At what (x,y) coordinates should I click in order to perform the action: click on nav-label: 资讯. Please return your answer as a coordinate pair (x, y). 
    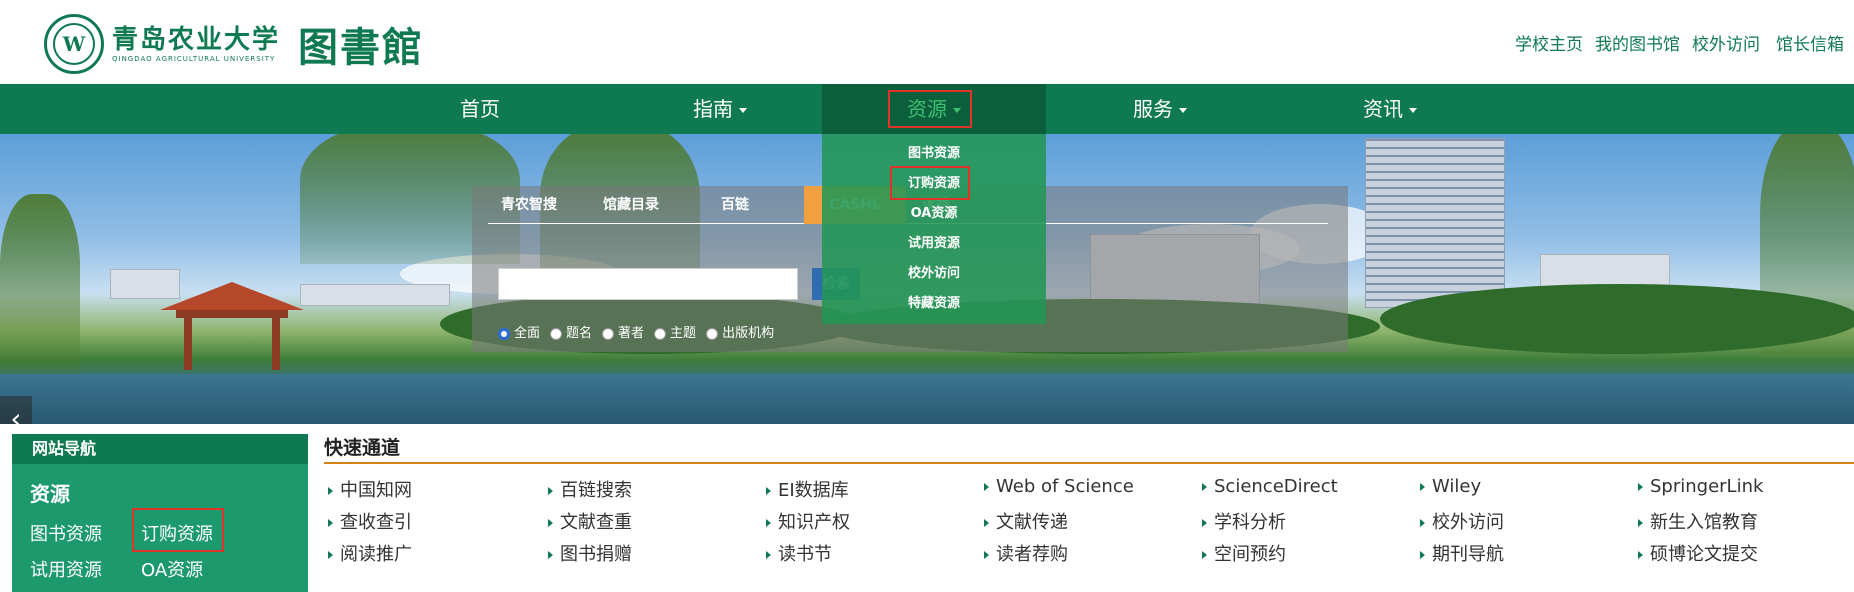
    Looking at the image, I should click on (1383, 109).